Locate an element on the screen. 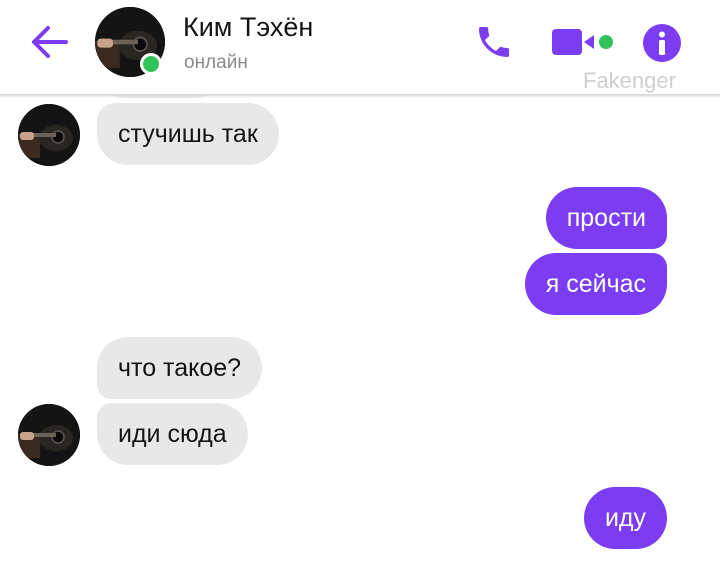 The height and width of the screenshot is (575, 720). info-button is located at coordinates (662, 43).